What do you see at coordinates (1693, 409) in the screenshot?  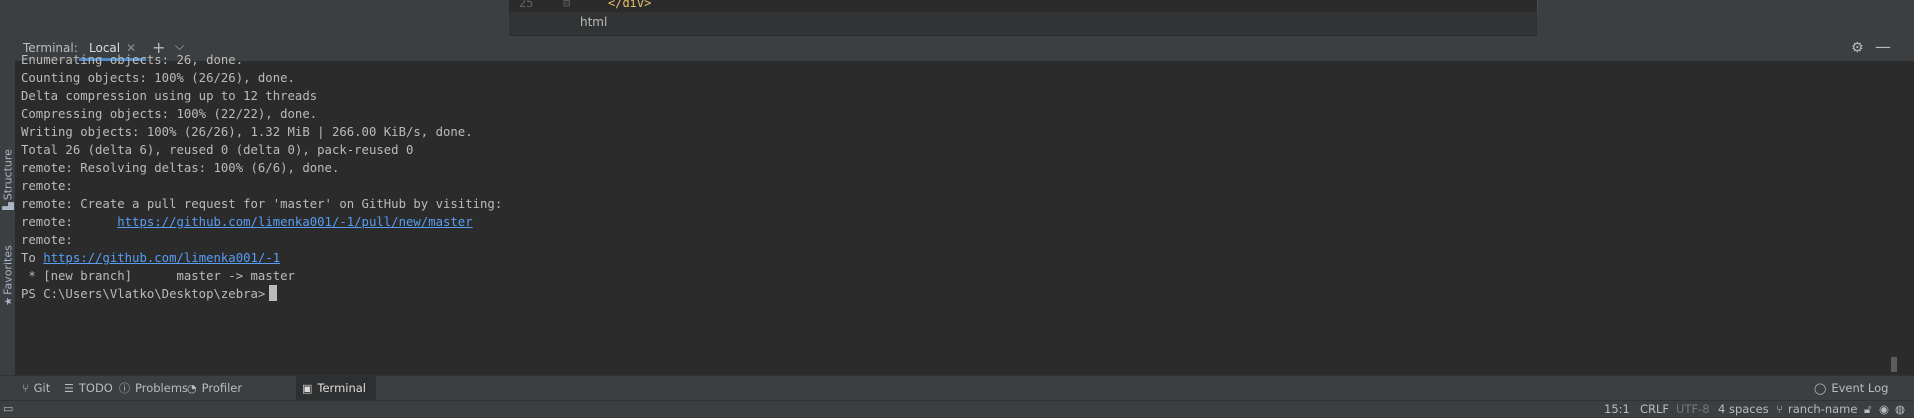 I see `file-encoding: UTF-8` at bounding box center [1693, 409].